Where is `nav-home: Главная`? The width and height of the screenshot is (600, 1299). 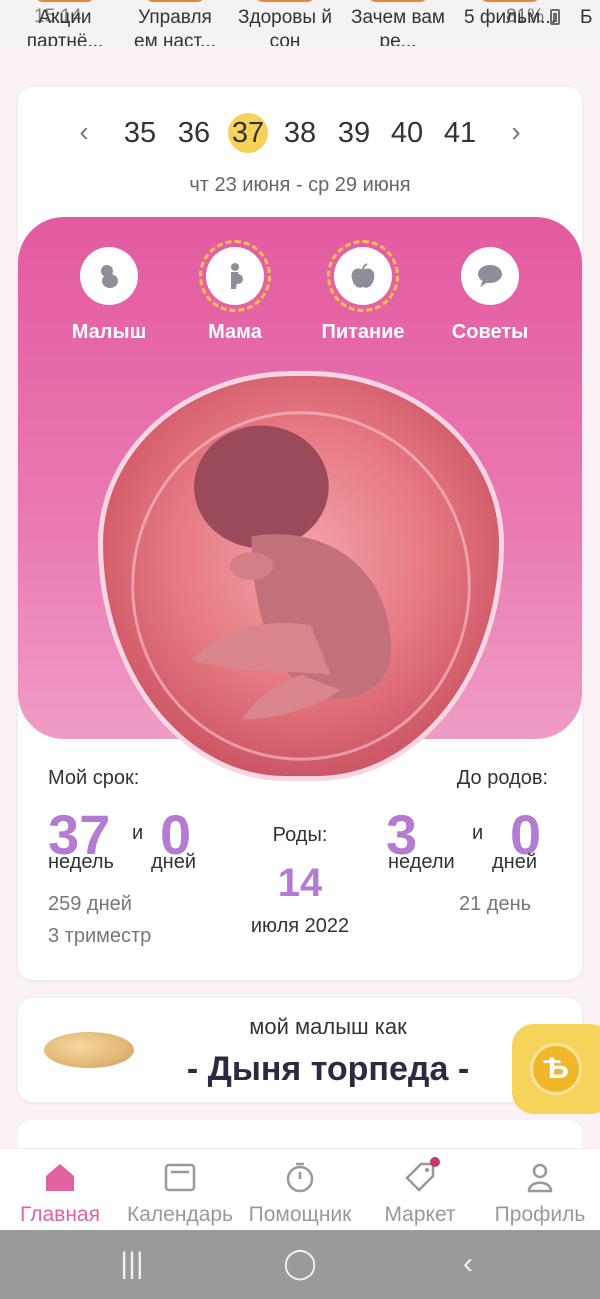 nav-home: Главная is located at coordinates (60, 1192).